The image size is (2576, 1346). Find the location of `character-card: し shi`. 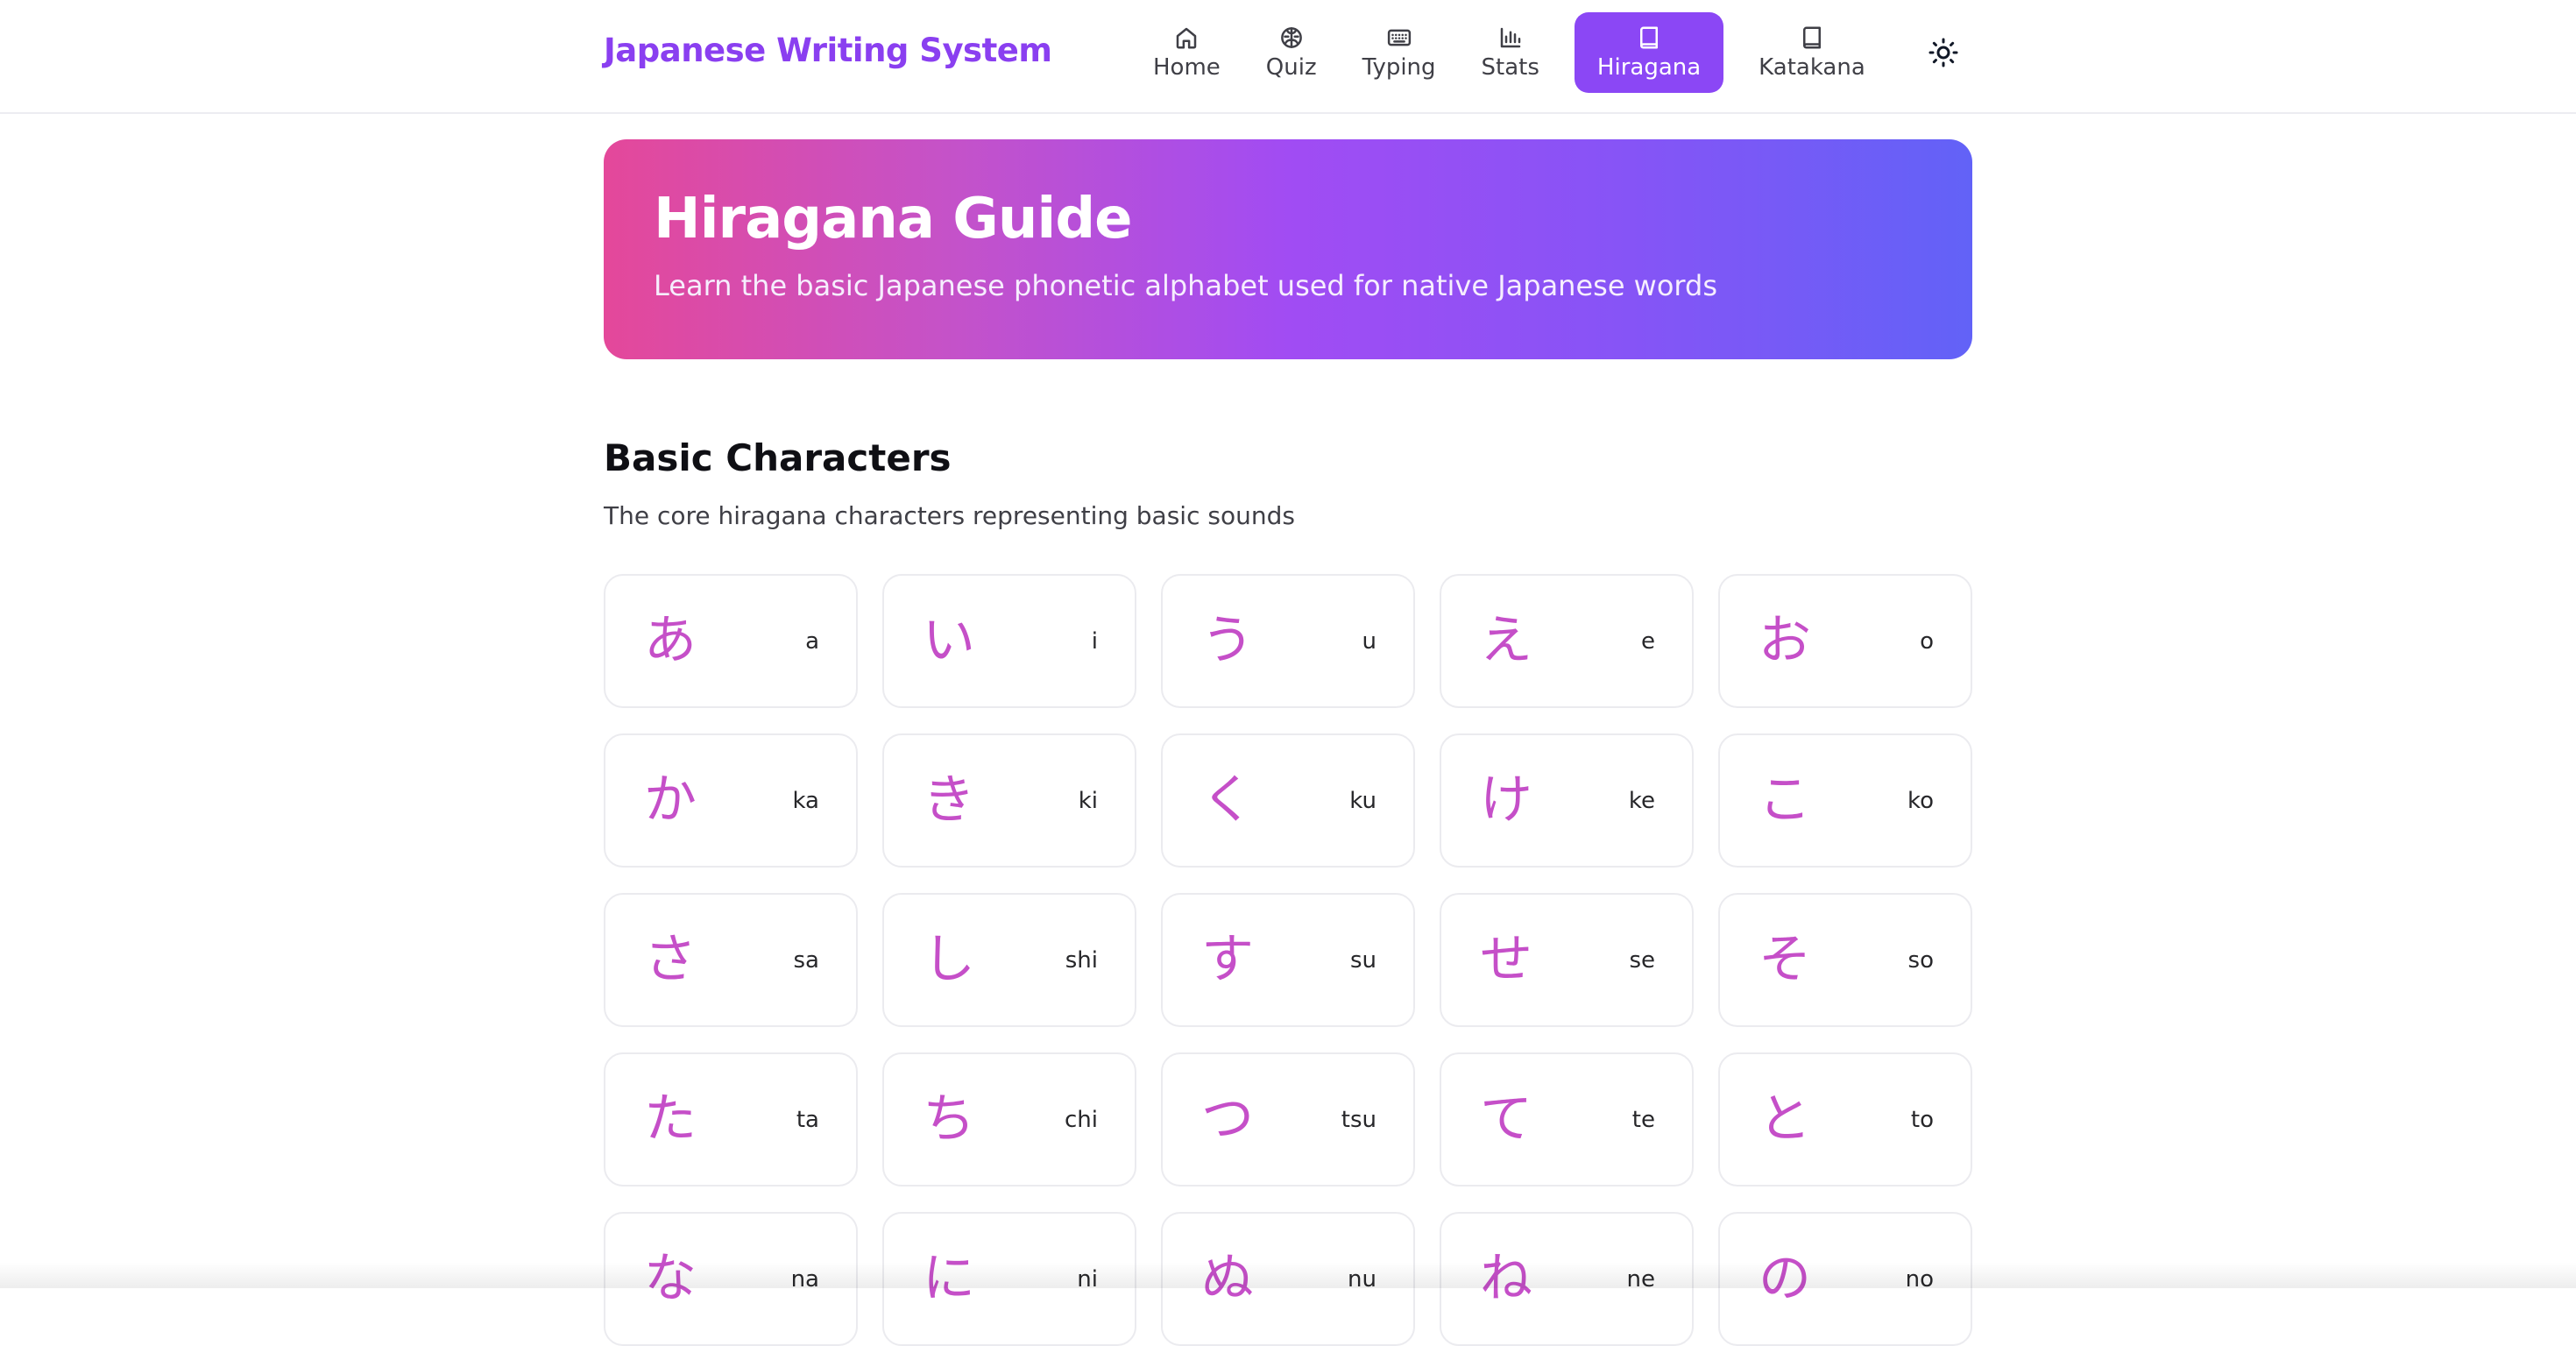

character-card: し shi is located at coordinates (1009, 960).